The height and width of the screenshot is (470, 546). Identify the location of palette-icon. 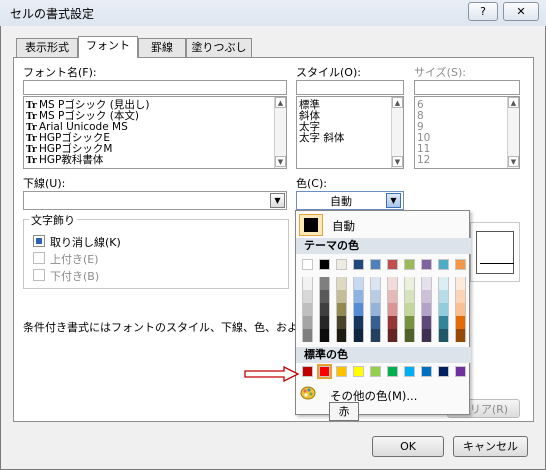
(310, 394).